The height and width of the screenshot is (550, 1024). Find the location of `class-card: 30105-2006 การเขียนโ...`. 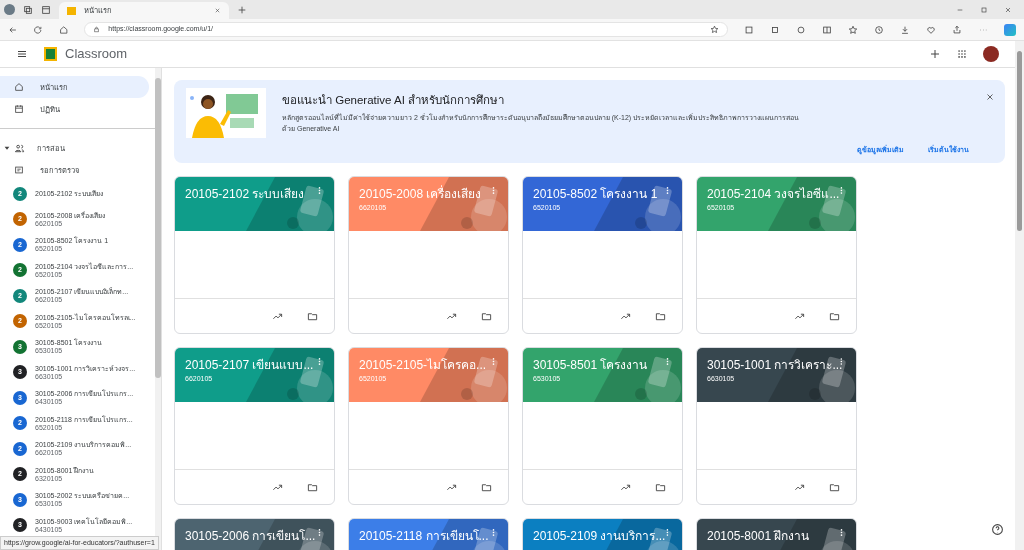

class-card: 30105-2006 การเขียนโ... is located at coordinates (254, 534).